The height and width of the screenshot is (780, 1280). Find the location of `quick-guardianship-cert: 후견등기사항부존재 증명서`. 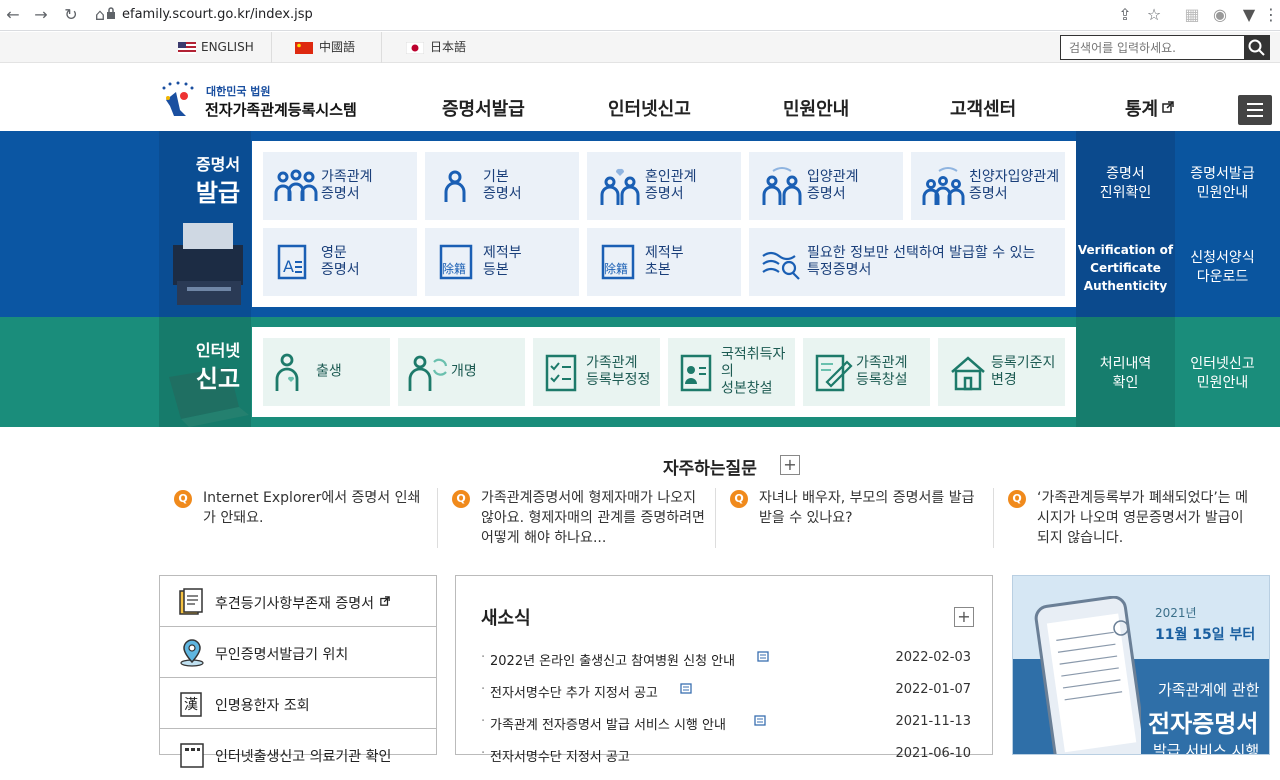

quick-guardianship-cert: 후견등기사항부존재 증명서 is located at coordinates (298, 601).